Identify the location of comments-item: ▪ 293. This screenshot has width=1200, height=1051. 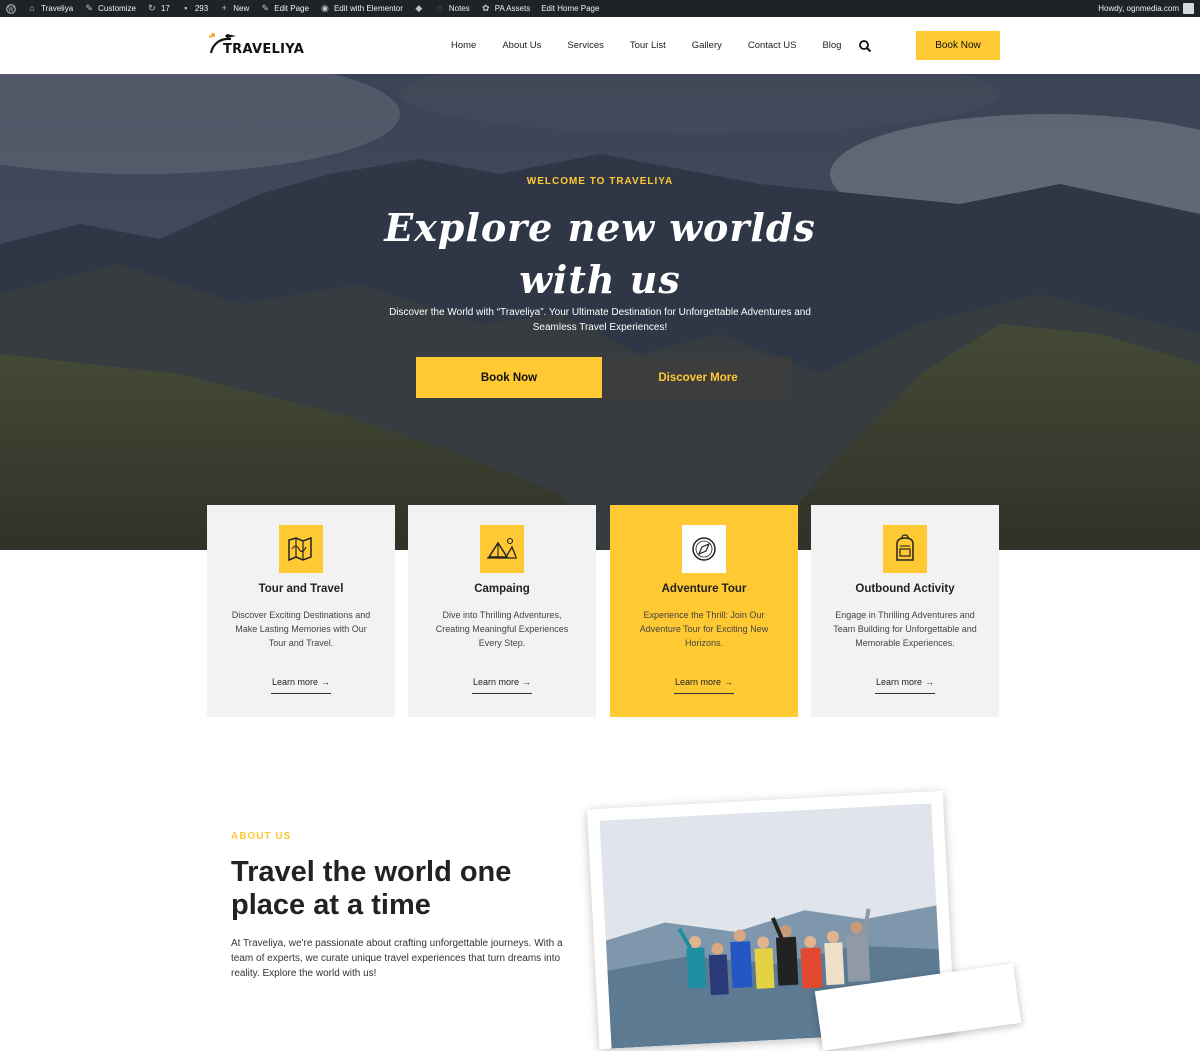
(194, 9).